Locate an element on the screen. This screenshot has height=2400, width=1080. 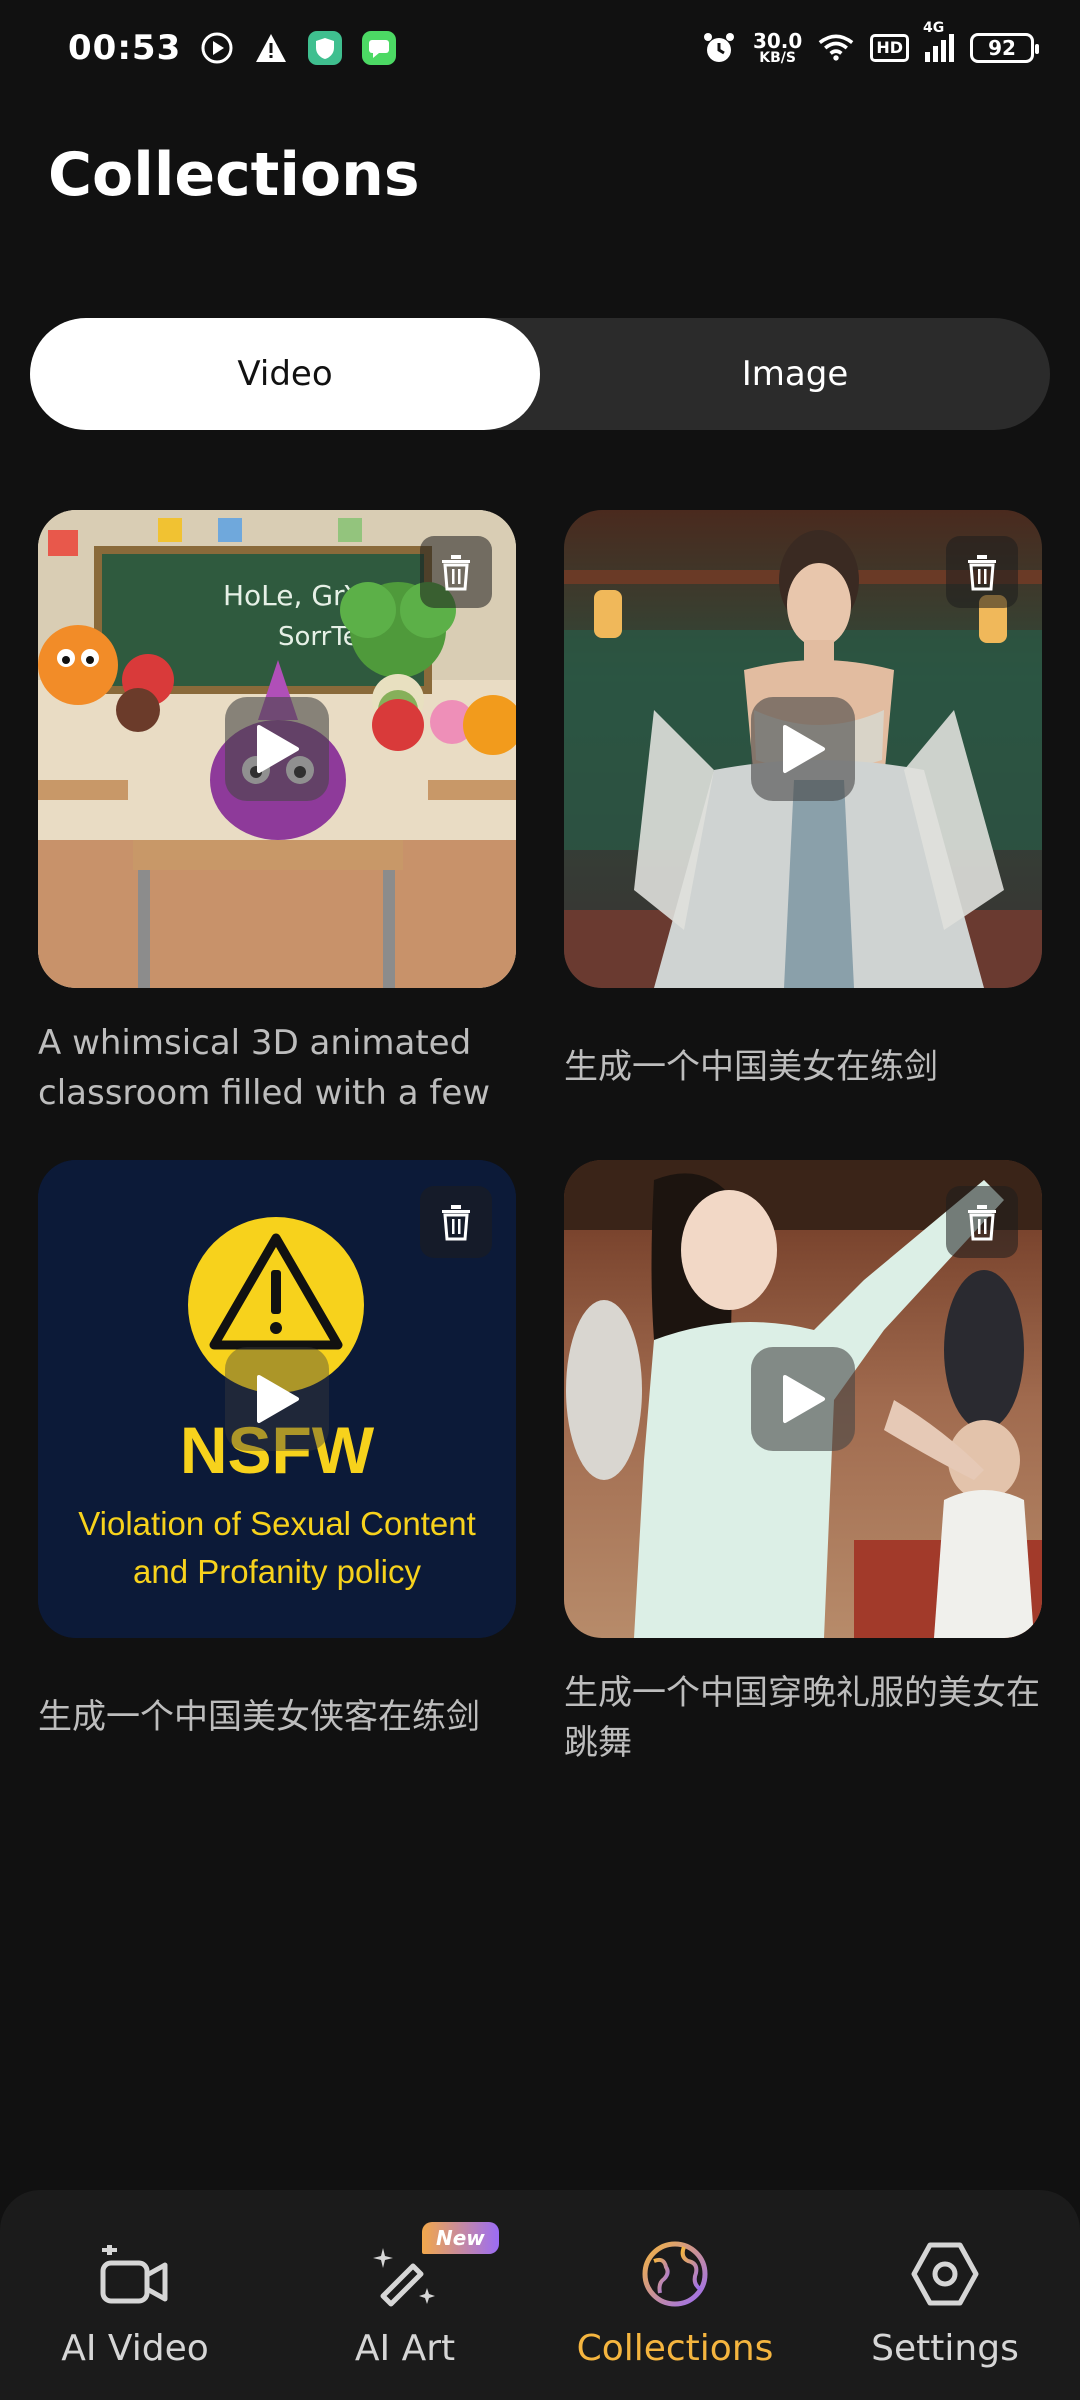
hd-voice-icon: HD is located at coordinates (889, 48).